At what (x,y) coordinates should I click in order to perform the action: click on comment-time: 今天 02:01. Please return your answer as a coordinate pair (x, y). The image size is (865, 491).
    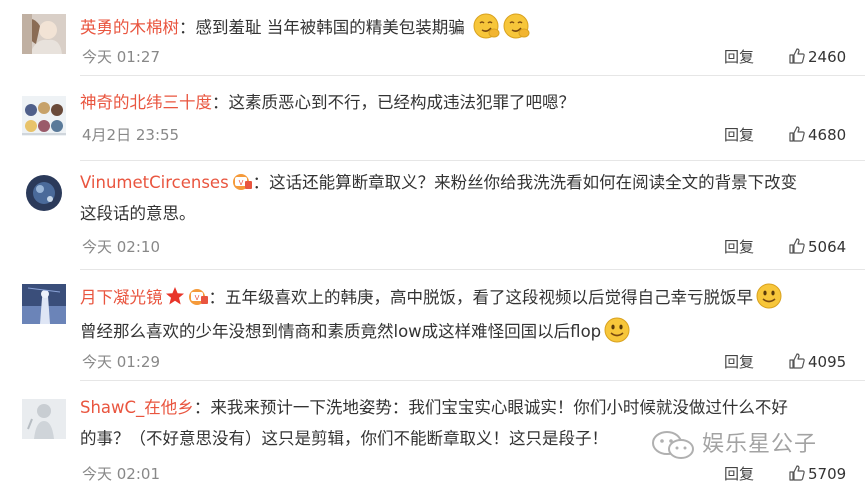
    Looking at the image, I should click on (121, 474).